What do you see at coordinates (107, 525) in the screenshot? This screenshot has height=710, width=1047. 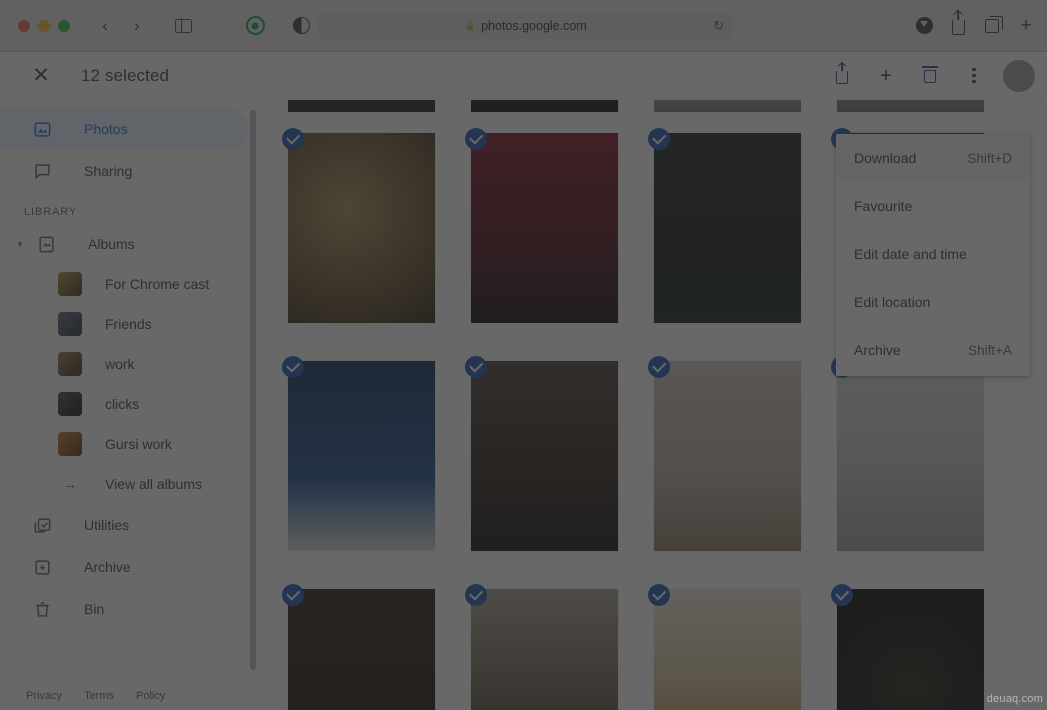 I see `sidebar-item-label: Utilities` at bounding box center [107, 525].